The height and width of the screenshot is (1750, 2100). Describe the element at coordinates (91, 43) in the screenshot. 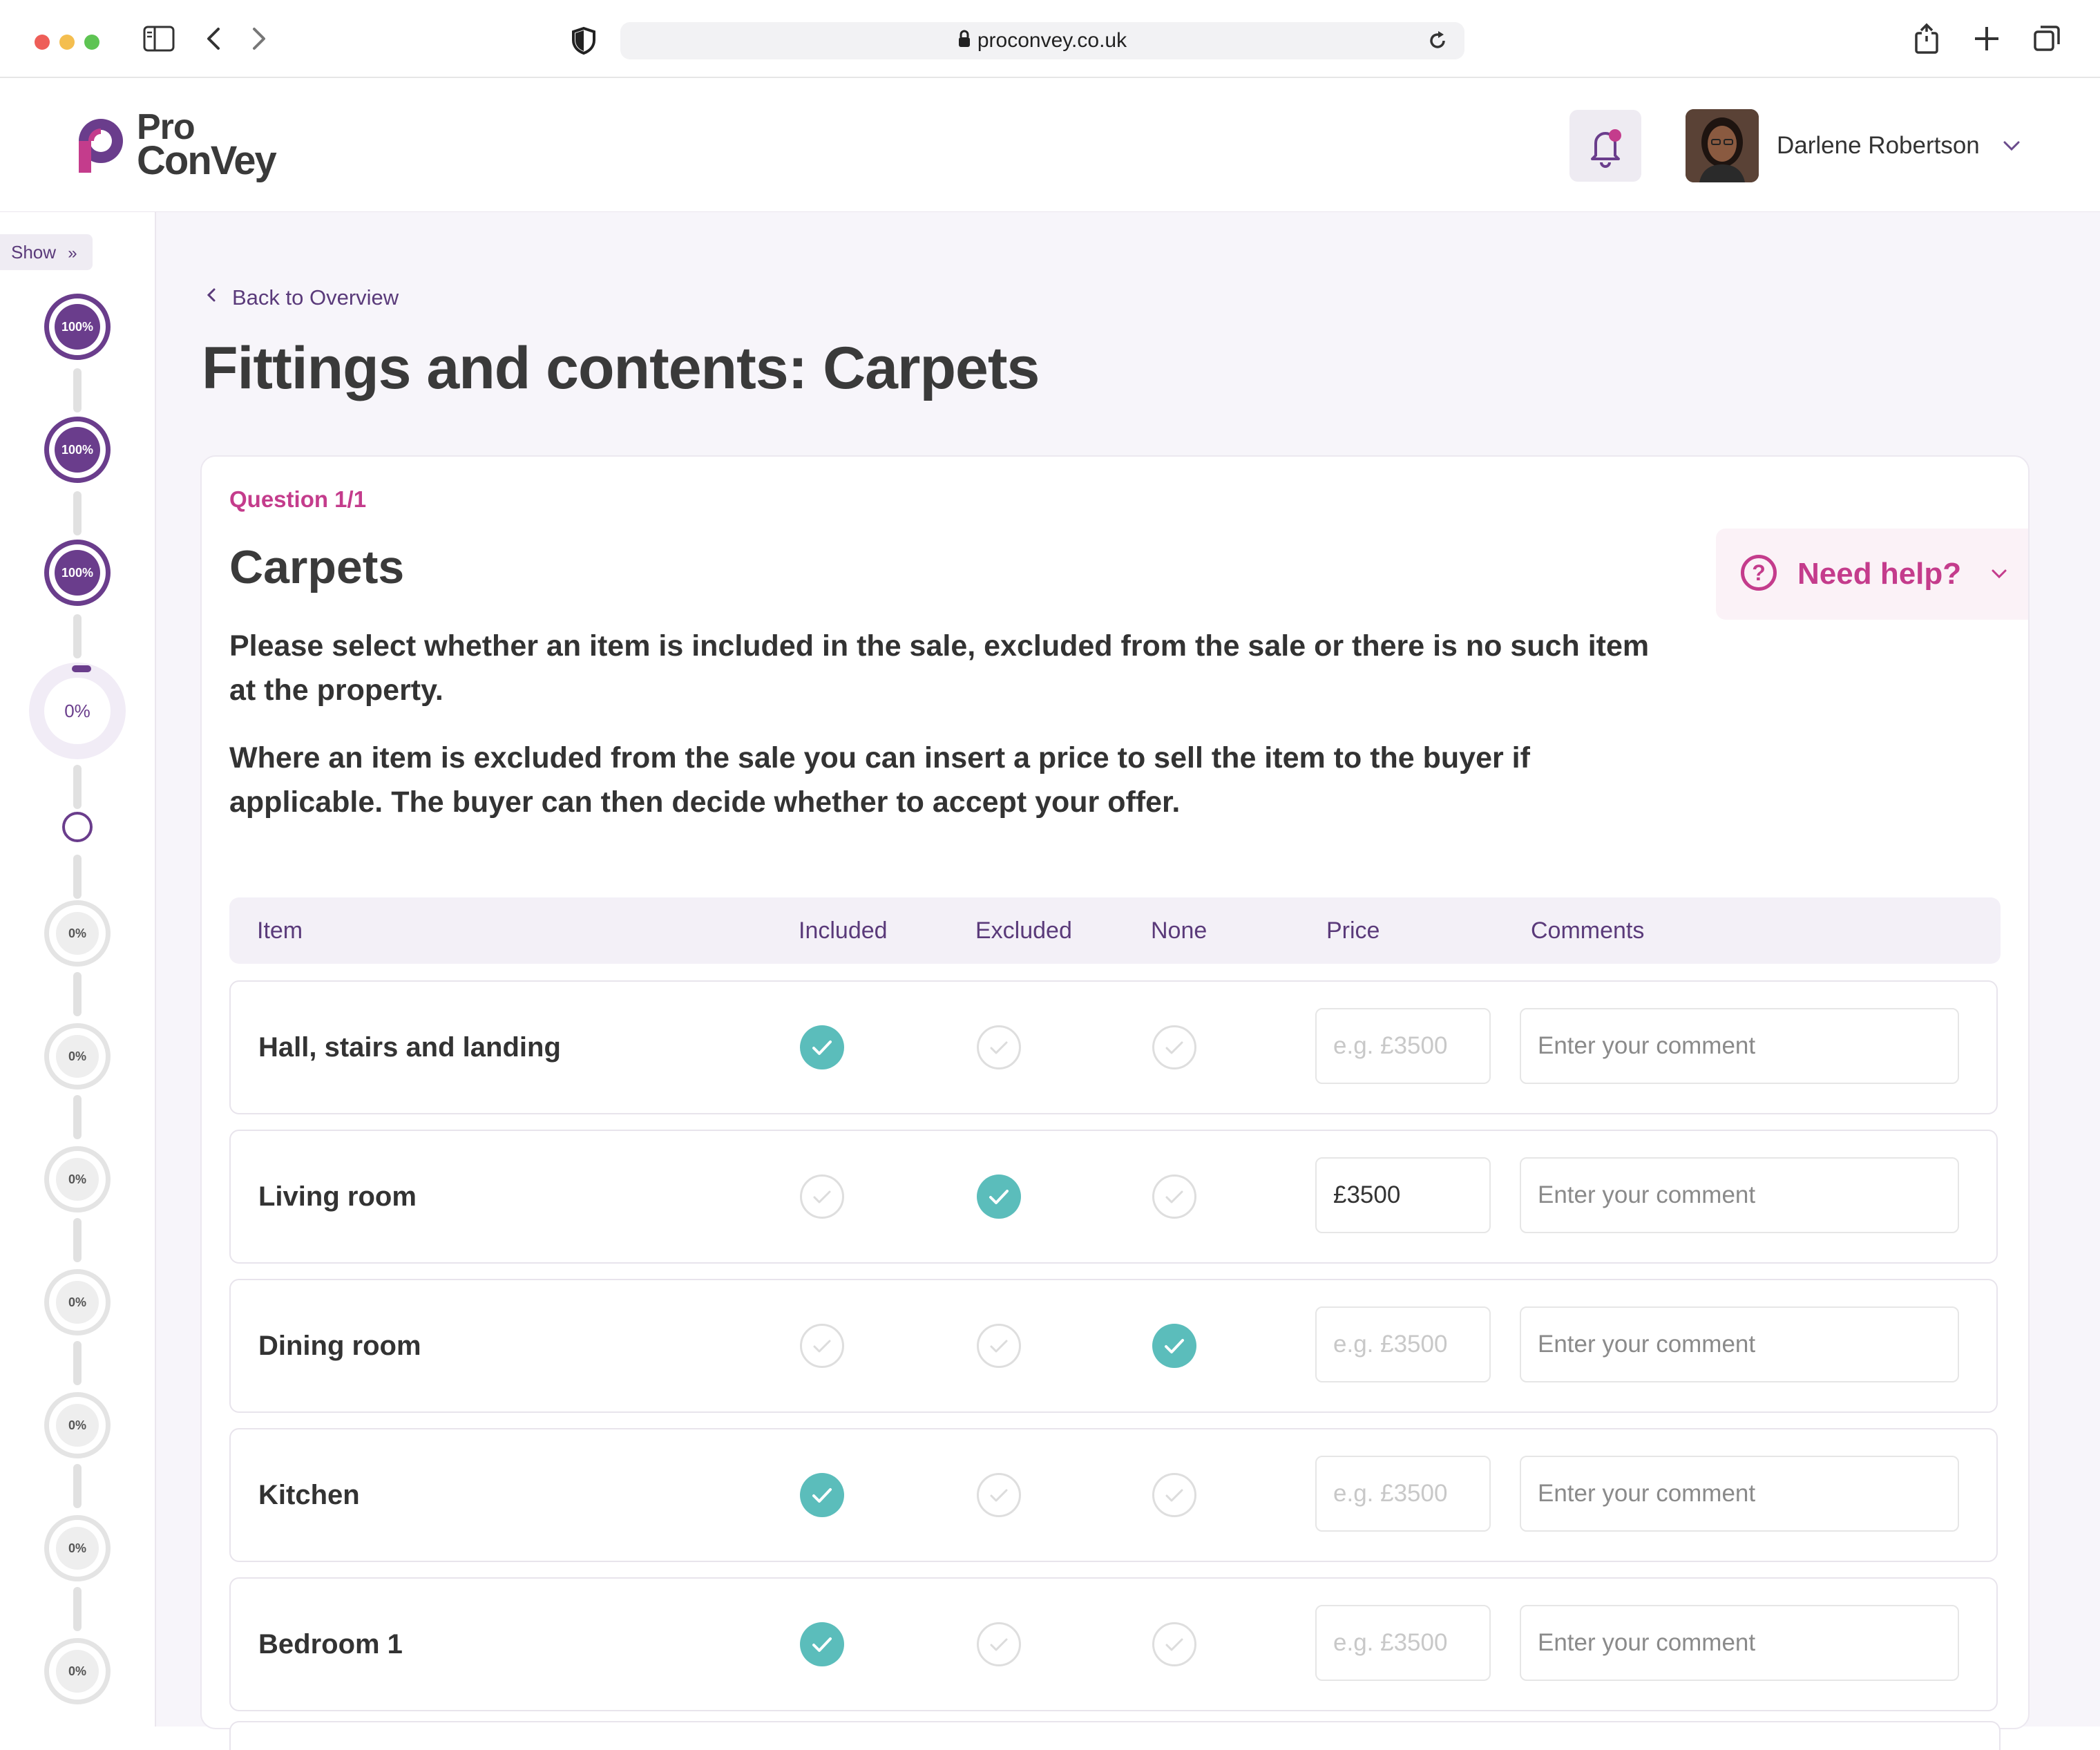

I see `maximize-window-button` at that location.